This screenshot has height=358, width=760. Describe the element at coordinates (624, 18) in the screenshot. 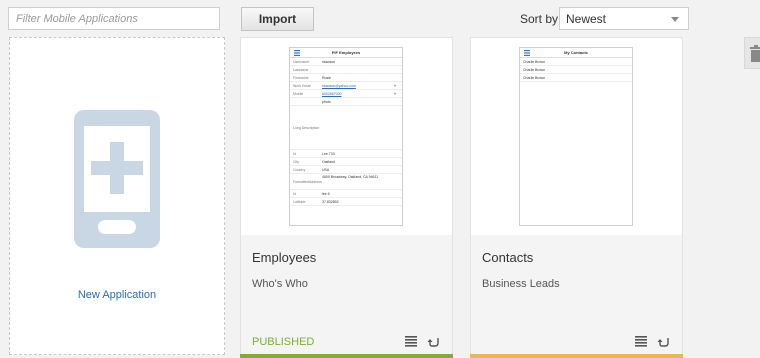

I see `sort-select: Newest` at that location.